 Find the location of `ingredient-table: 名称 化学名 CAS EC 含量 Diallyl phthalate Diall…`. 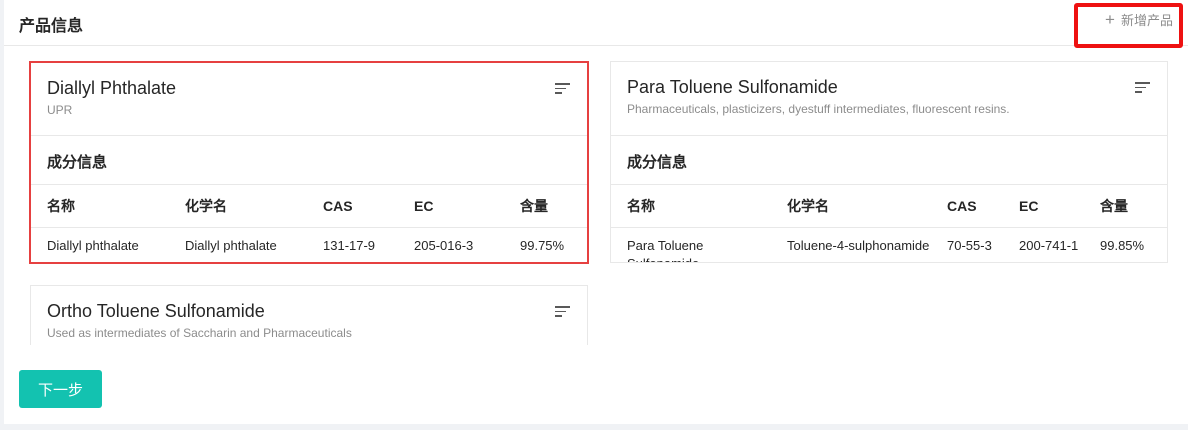

ingredient-table: 名称 化学名 CAS EC 含量 Diallyl phthalate Diall… is located at coordinates (309, 223).